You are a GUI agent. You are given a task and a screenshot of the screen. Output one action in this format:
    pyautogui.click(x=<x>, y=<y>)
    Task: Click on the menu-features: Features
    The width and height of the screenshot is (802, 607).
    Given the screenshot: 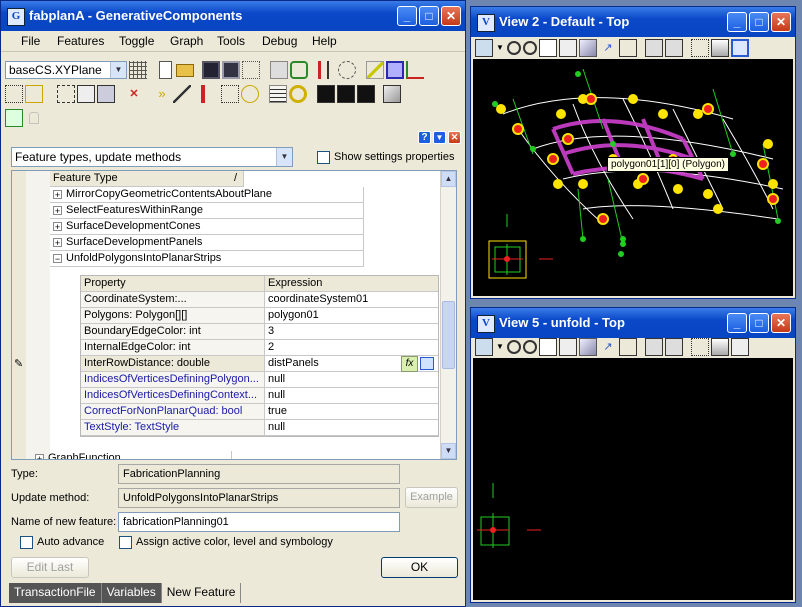 What is the action you would take?
    pyautogui.click(x=80, y=41)
    